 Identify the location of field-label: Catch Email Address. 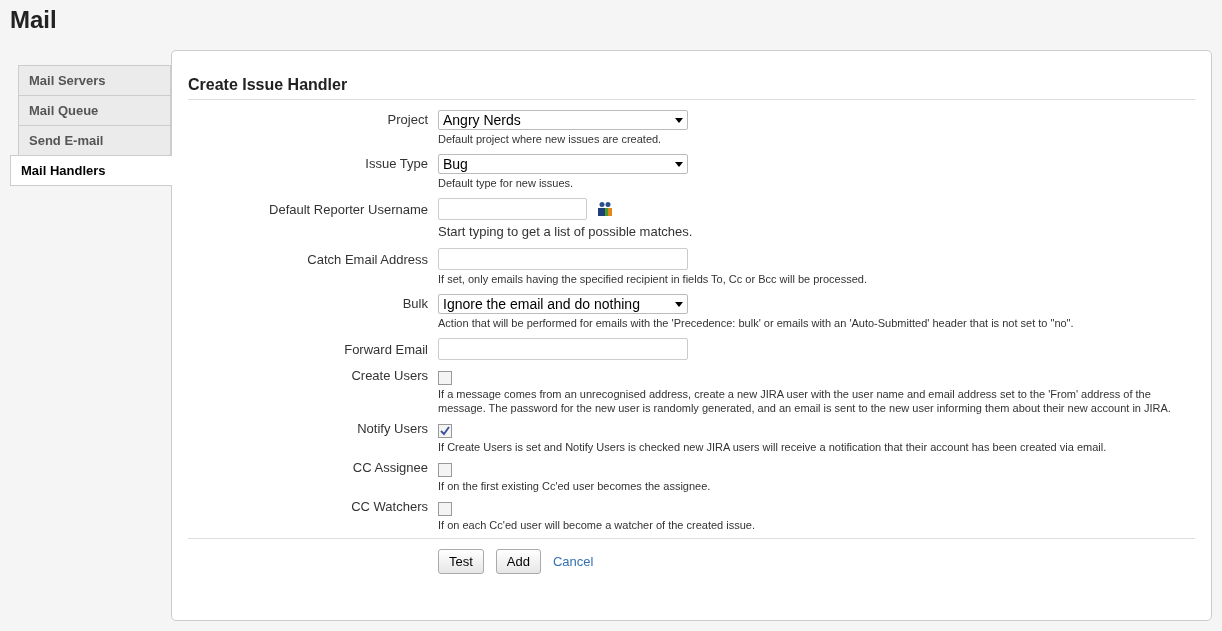
(367, 260).